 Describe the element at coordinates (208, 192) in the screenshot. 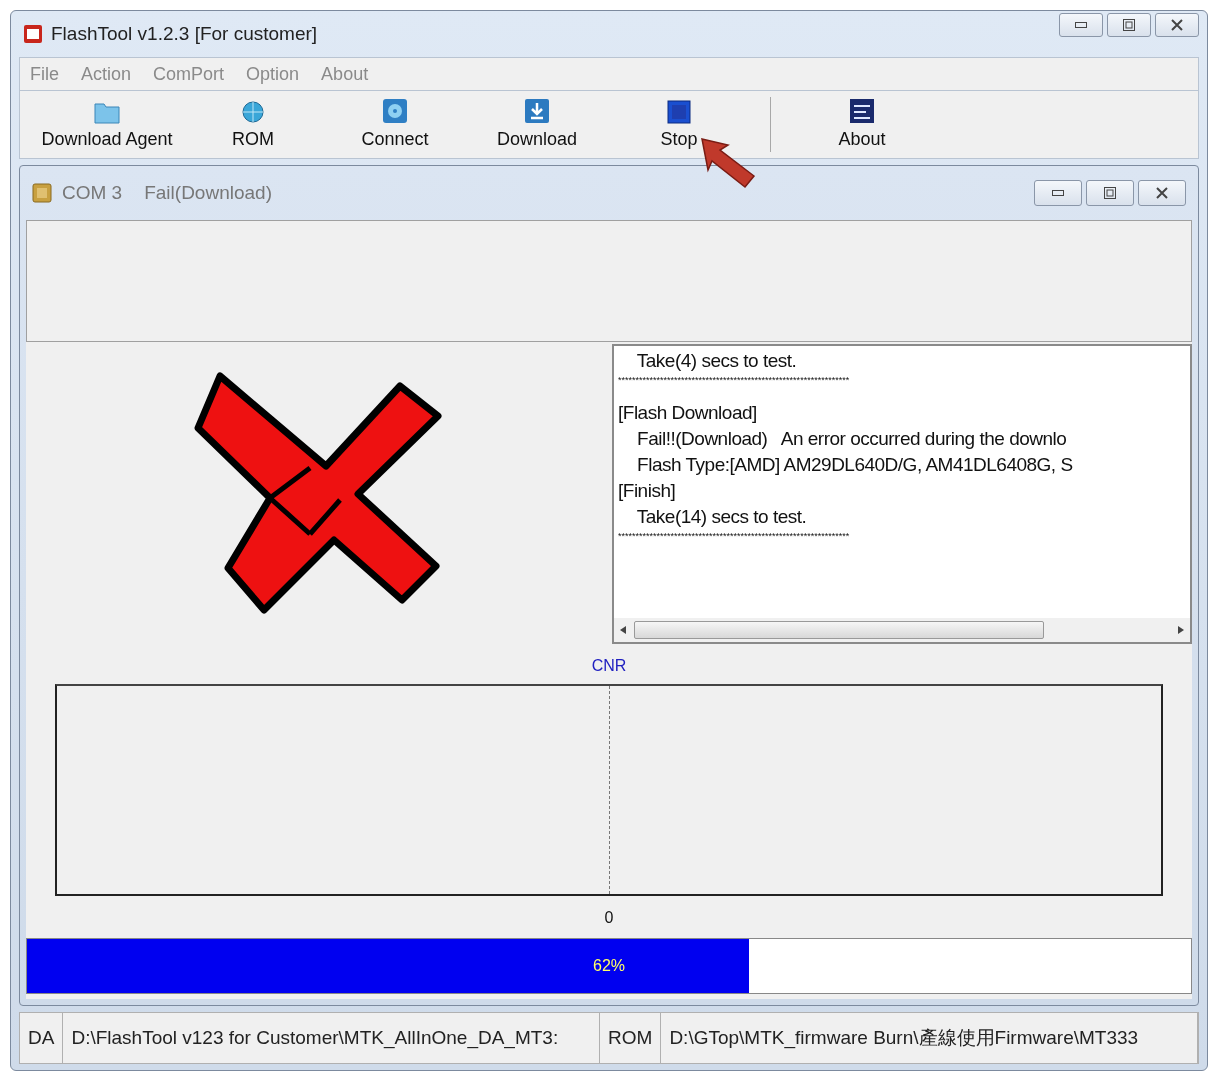

I see `child-window-status: Fail(Download)` at that location.